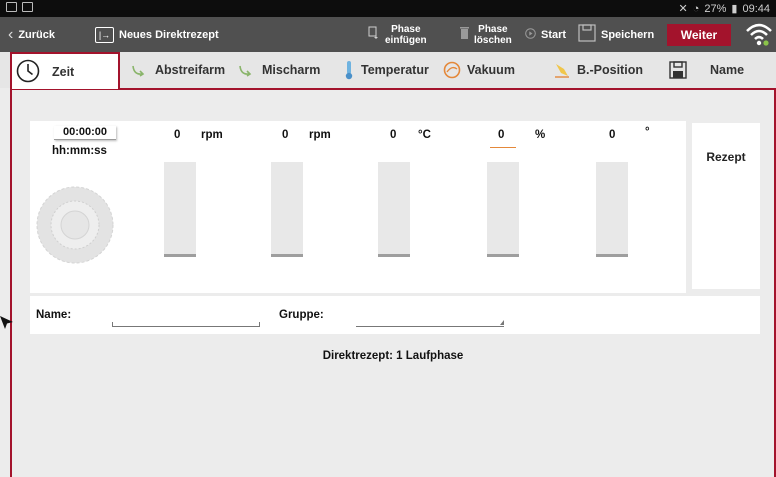 The image size is (776, 477). I want to click on temperature-value: 0, so click(393, 135).